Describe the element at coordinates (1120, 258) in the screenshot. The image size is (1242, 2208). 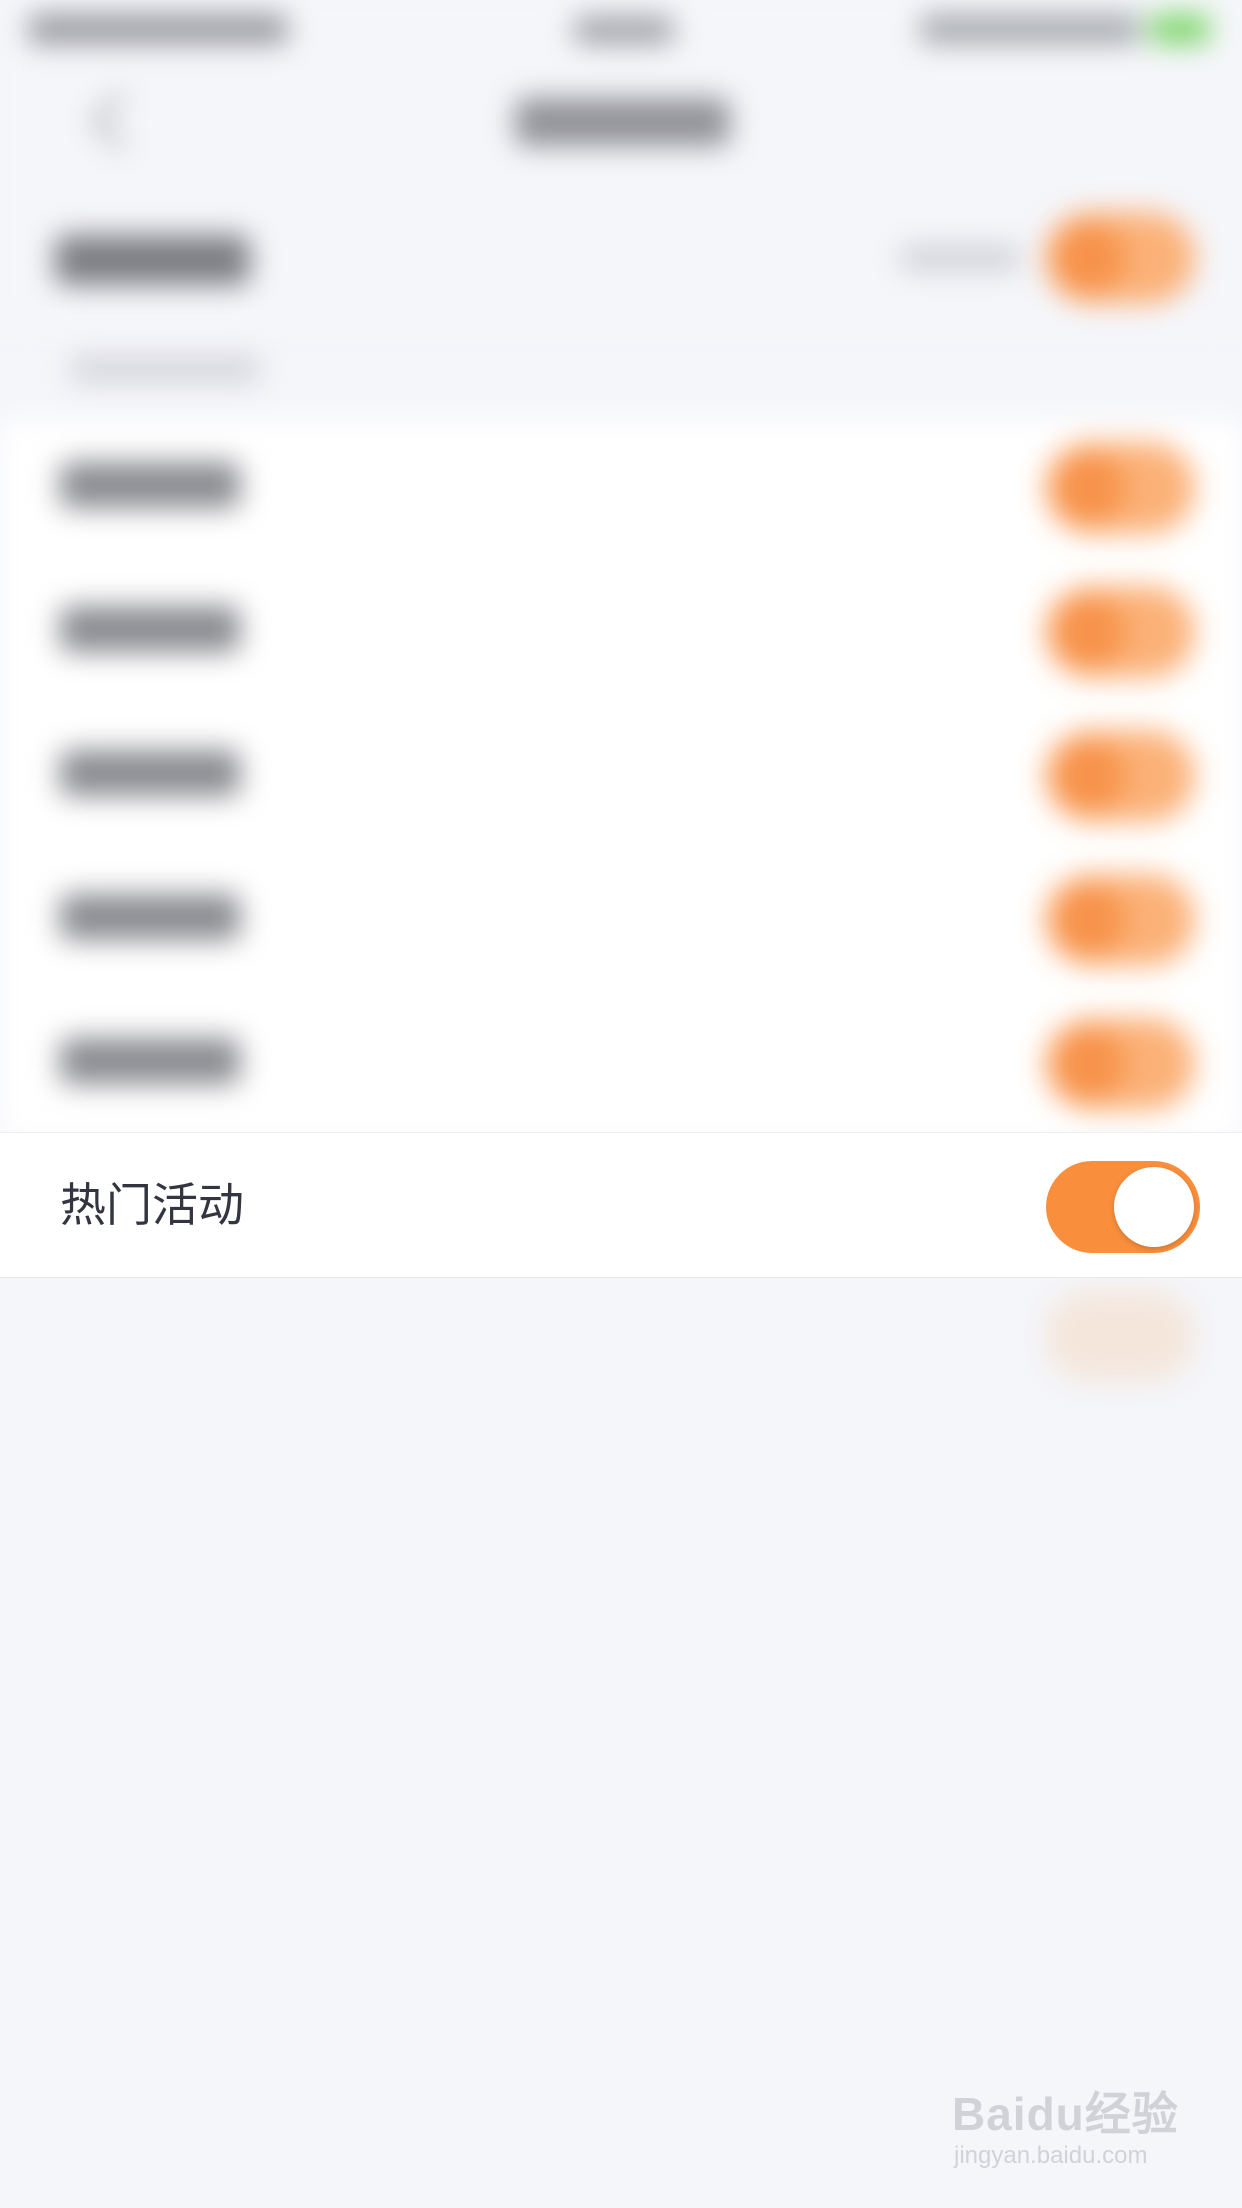
I see `master-toggle-switch` at that location.